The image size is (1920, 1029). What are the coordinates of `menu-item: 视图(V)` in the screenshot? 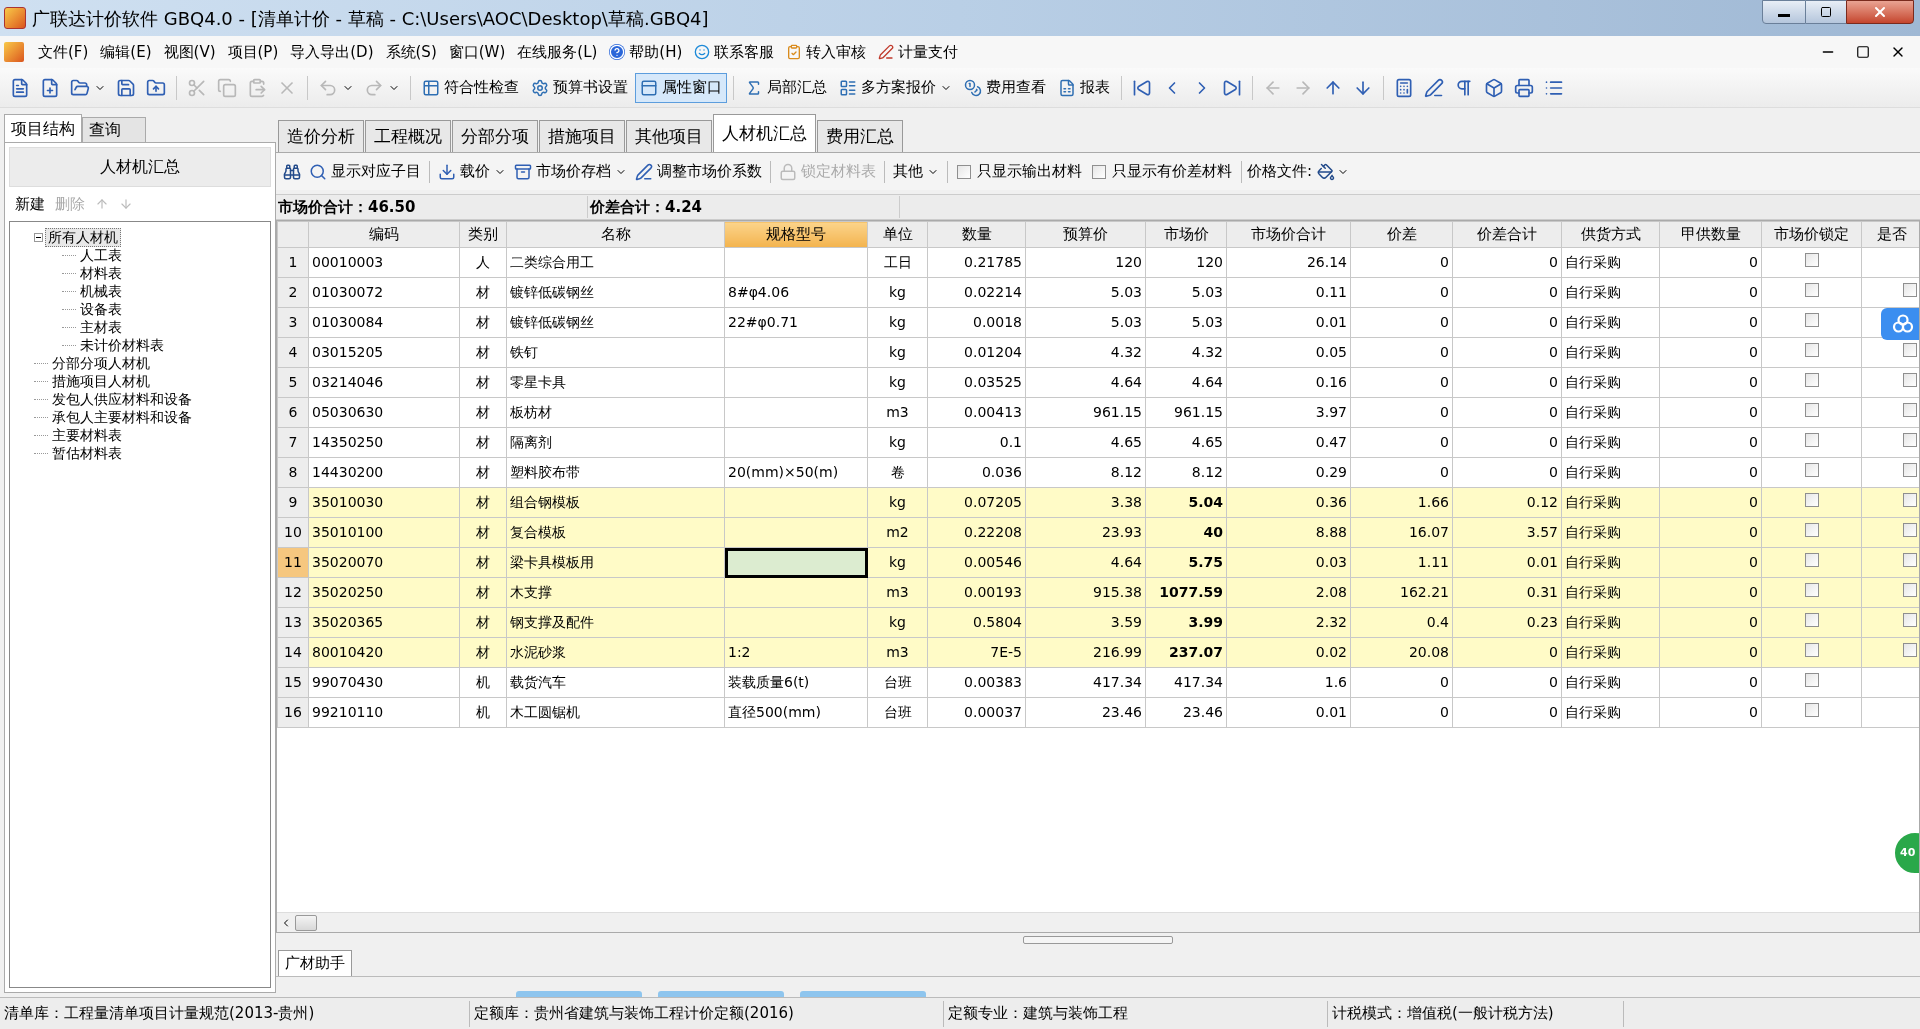 It's located at (189, 52).